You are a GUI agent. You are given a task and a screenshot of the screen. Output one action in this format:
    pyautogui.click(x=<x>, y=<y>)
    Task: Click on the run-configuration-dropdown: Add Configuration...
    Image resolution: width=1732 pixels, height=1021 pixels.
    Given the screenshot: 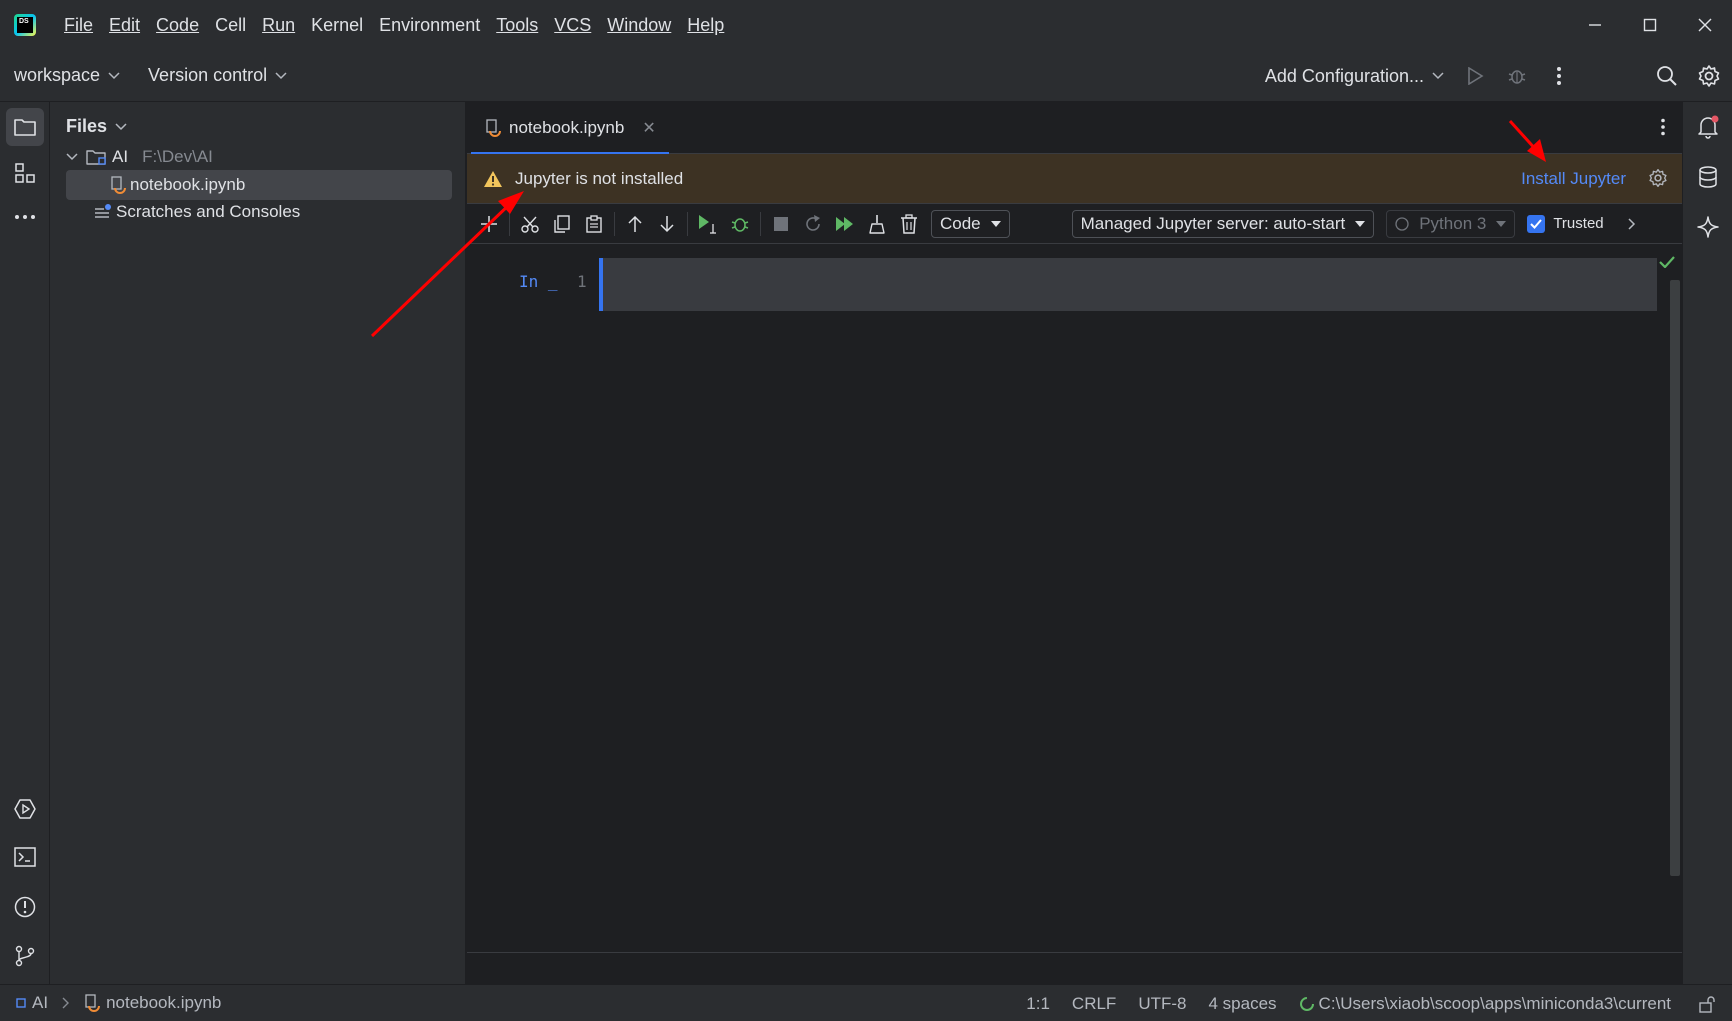 What is the action you would take?
    pyautogui.click(x=1352, y=76)
    